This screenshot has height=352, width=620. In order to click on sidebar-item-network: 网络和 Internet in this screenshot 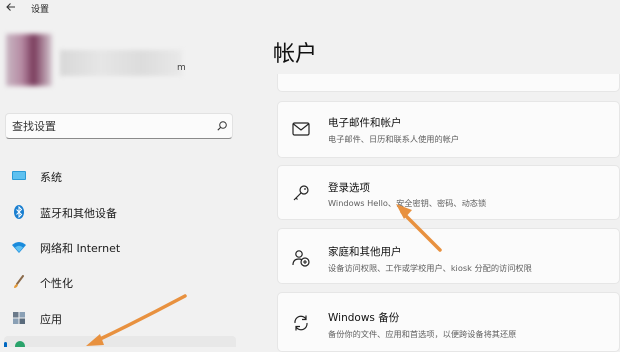, I will do `click(120, 246)`.